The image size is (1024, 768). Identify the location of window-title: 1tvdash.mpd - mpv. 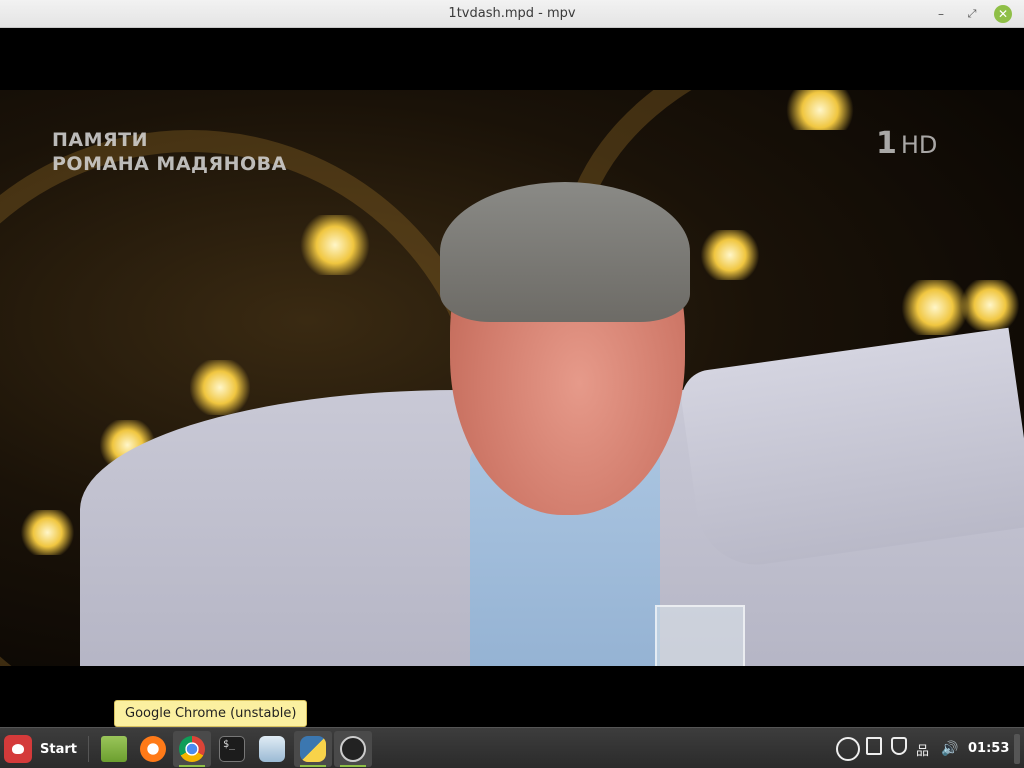
(512, 13).